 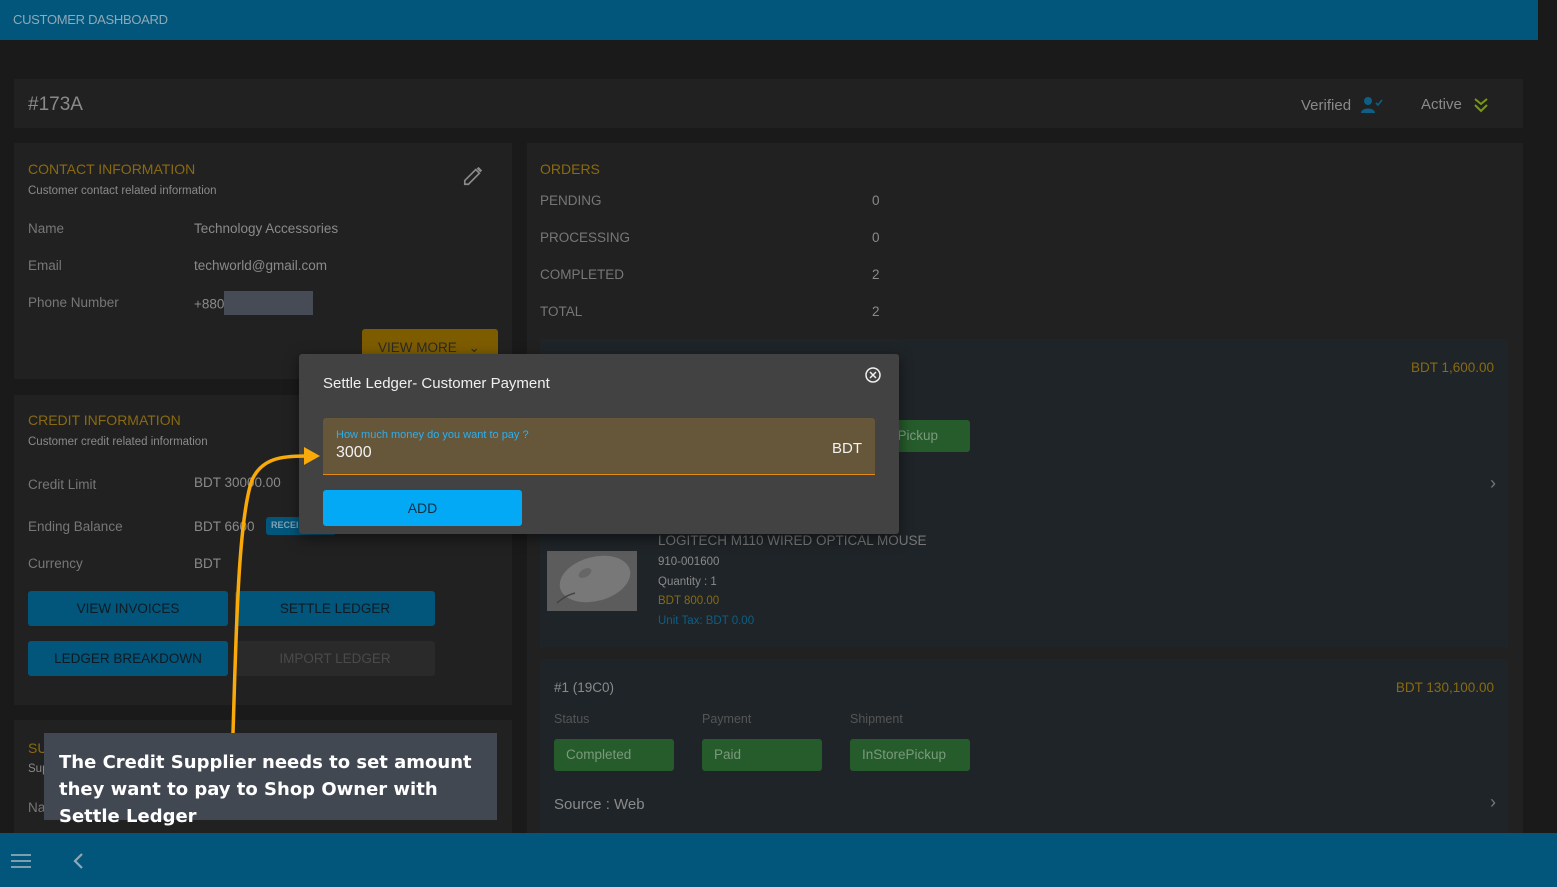 What do you see at coordinates (78, 861) in the screenshot?
I see `chevron-left-icon` at bounding box center [78, 861].